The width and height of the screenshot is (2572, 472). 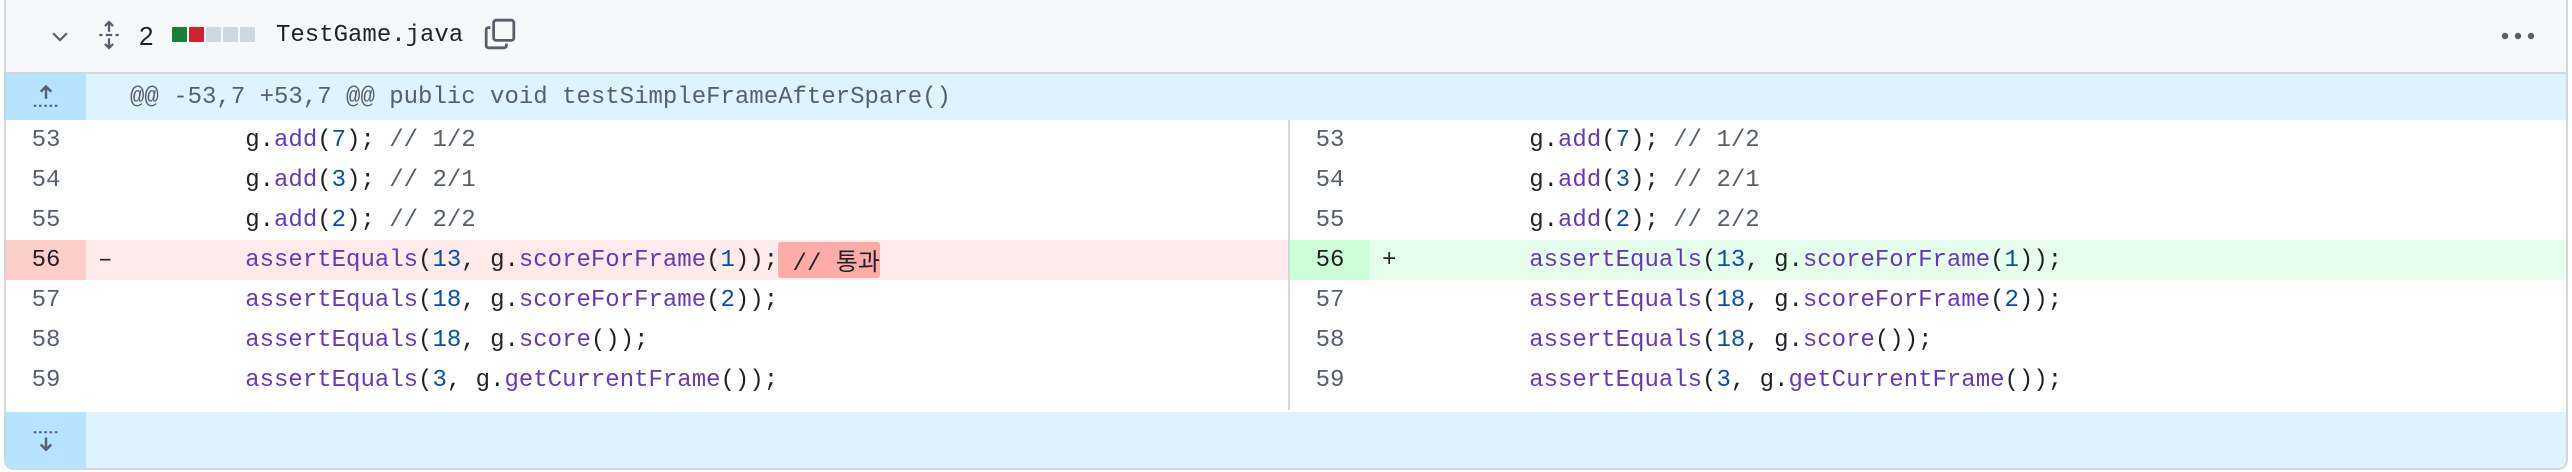 What do you see at coordinates (146, 36) in the screenshot?
I see `changes-count: 2` at bounding box center [146, 36].